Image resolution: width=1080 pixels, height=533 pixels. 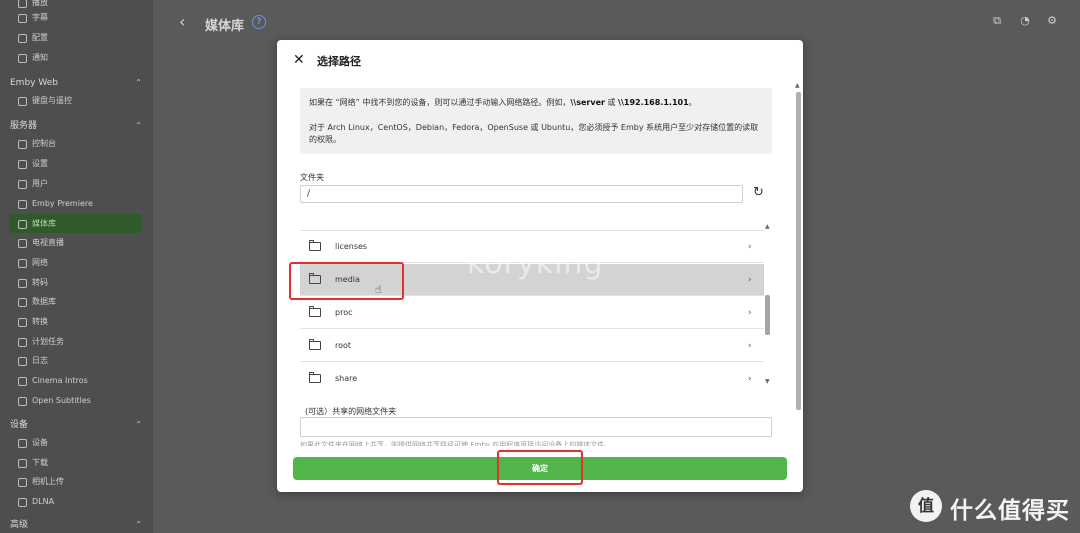 I want to click on sidebar-item-open-subtitles: Open Subtitles, so click(x=54, y=401).